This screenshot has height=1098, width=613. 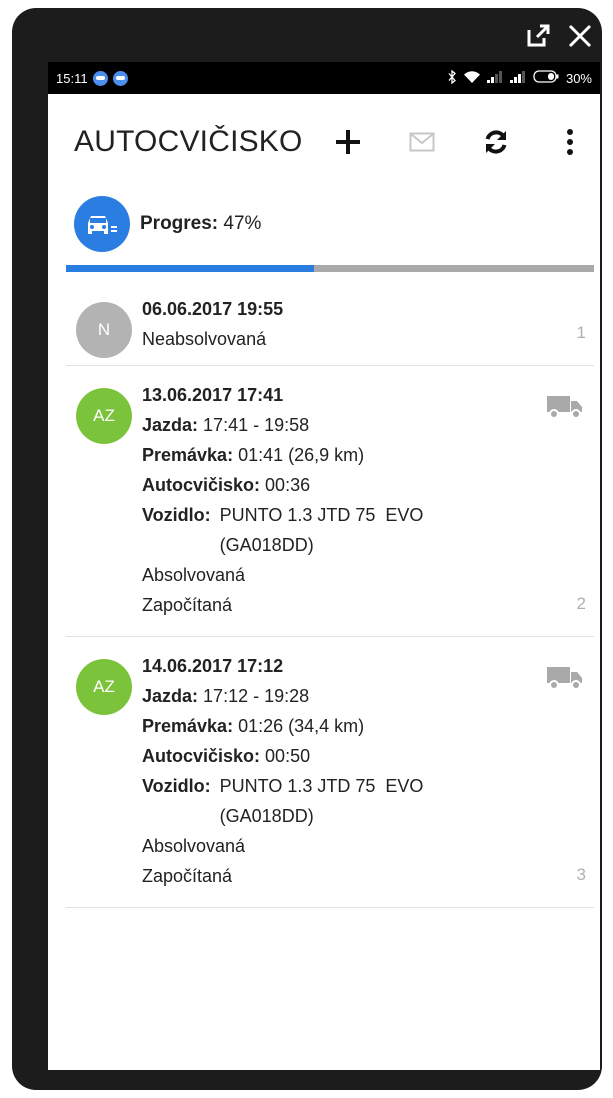 What do you see at coordinates (256, 696) in the screenshot?
I see `jazda-value: 17:12 - 19:28` at bounding box center [256, 696].